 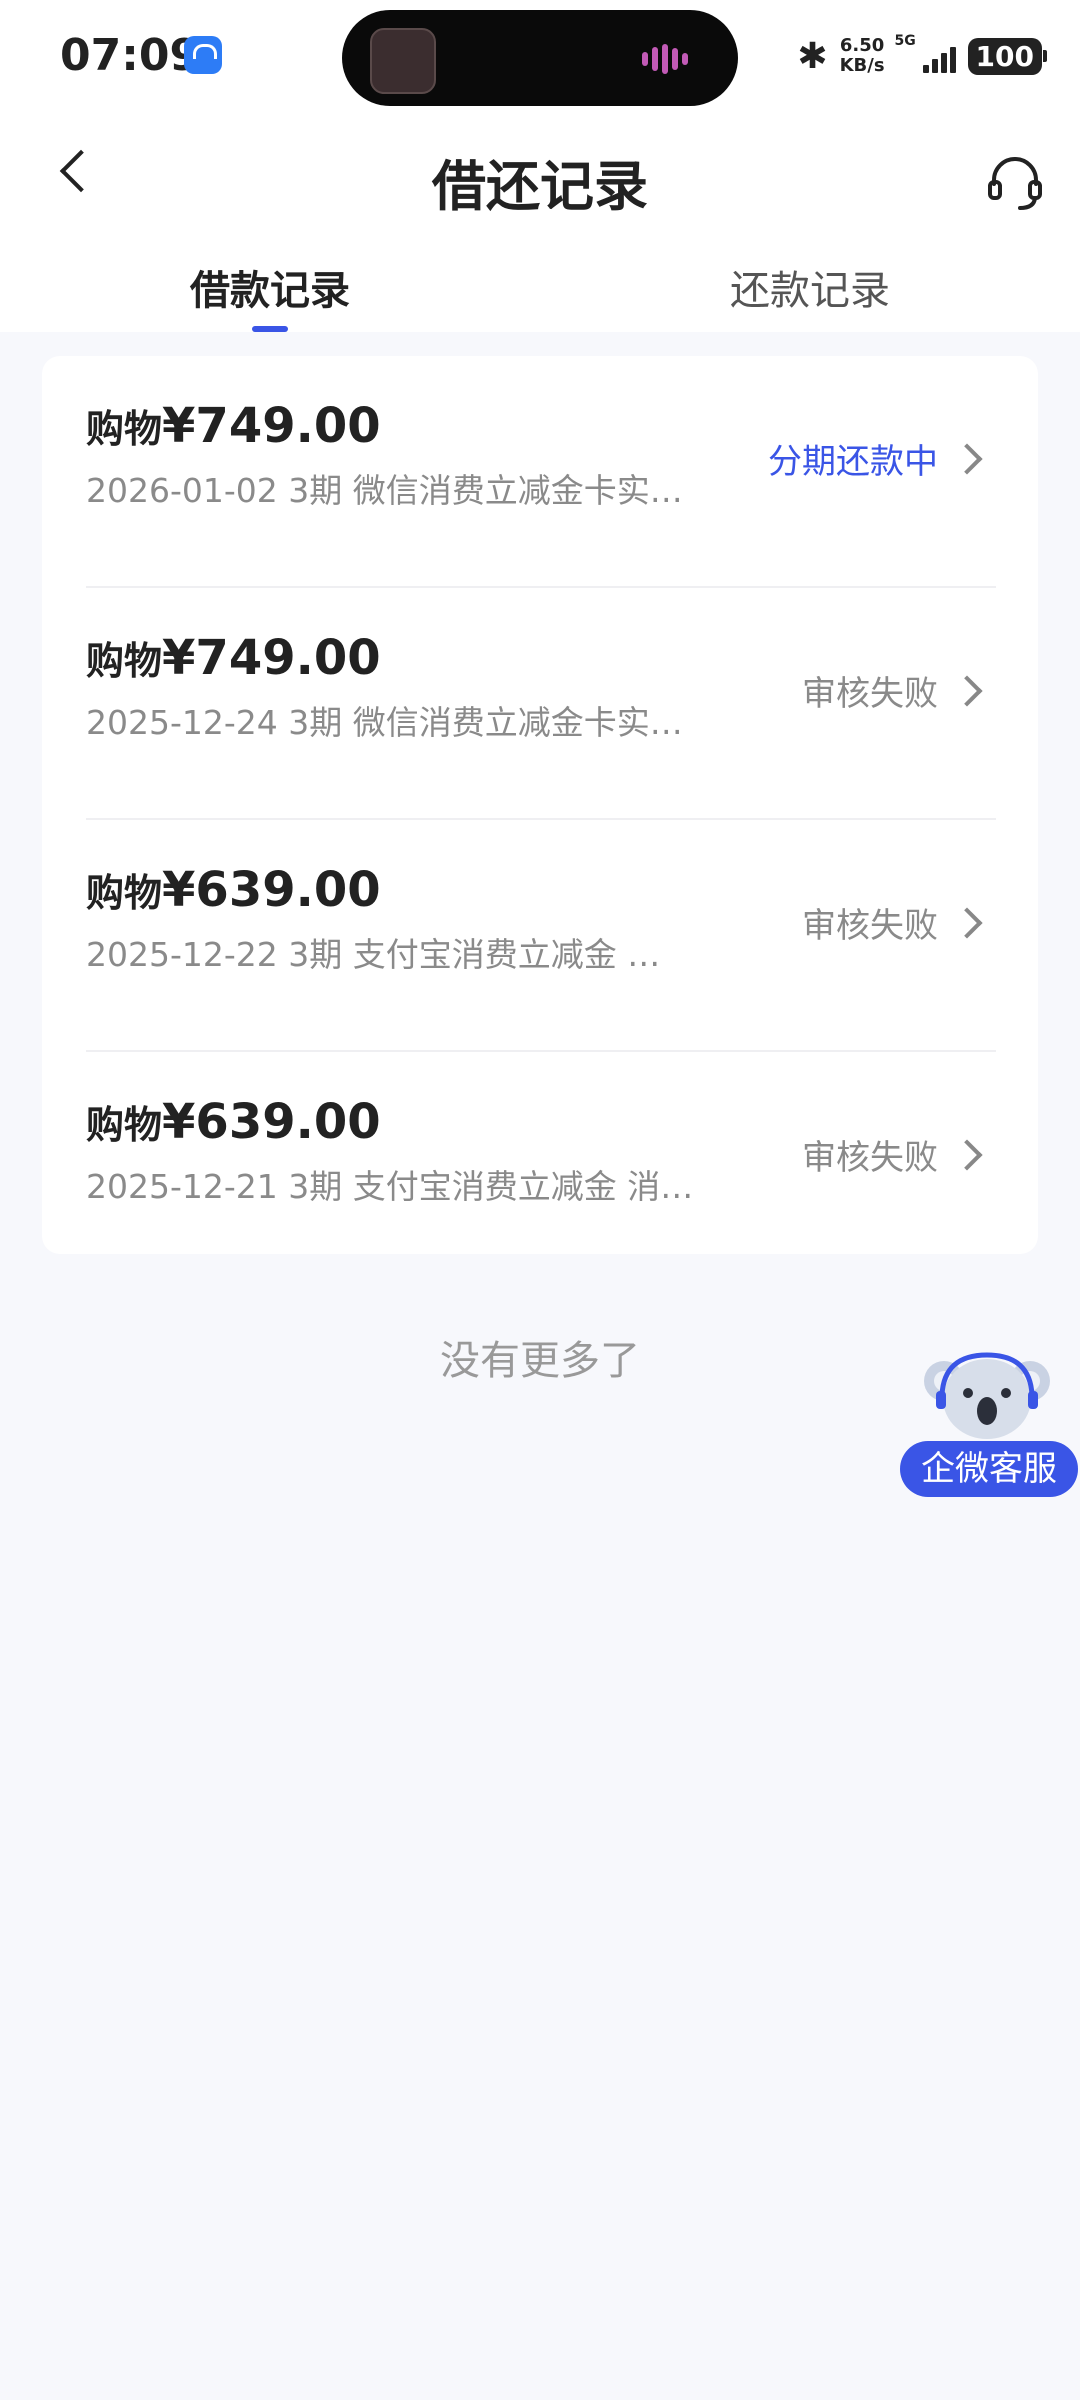 What do you see at coordinates (989, 1469) in the screenshot?
I see `floating-service-label: 企微客服` at bounding box center [989, 1469].